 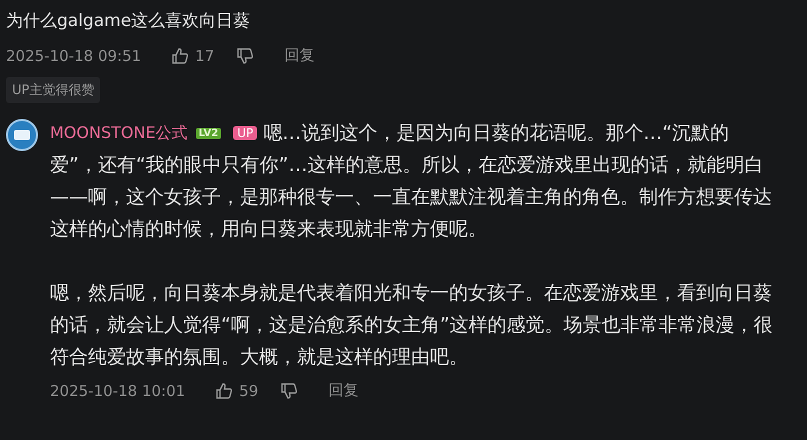 What do you see at coordinates (245, 133) in the screenshot?
I see `up-badge: UP` at bounding box center [245, 133].